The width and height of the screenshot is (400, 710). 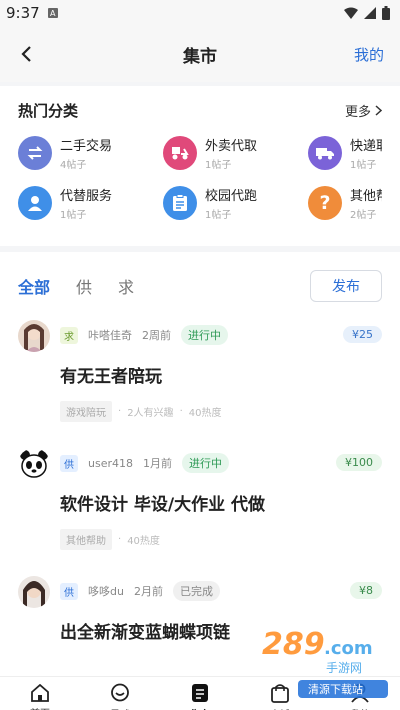 What do you see at coordinates (120, 708) in the screenshot?
I see `nav-label: 星球` at bounding box center [120, 708].